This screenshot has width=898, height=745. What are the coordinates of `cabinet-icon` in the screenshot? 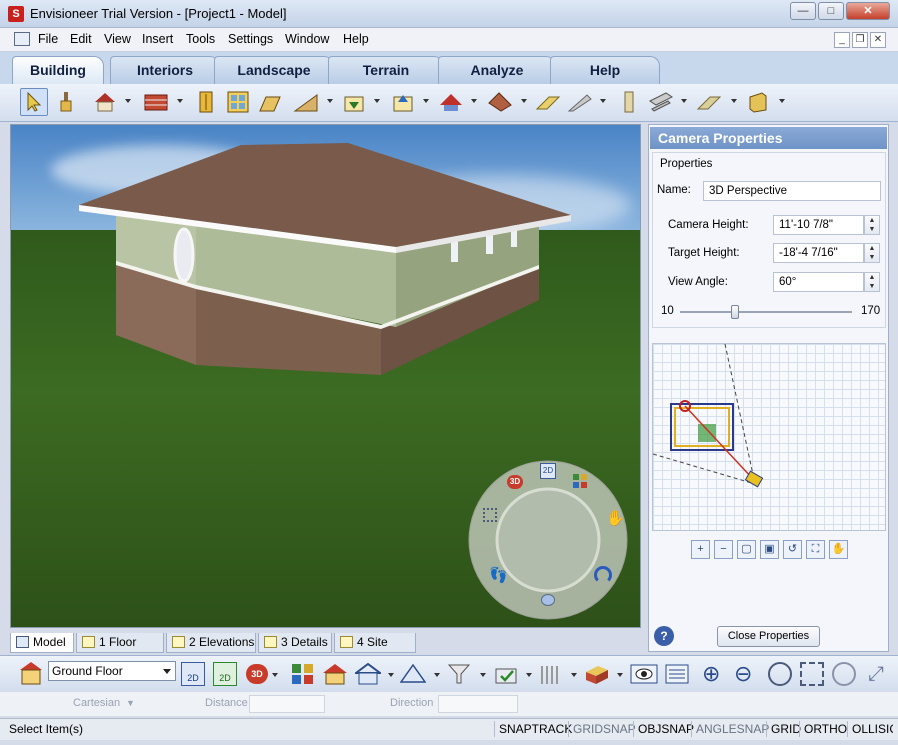 It's located at (758, 102).